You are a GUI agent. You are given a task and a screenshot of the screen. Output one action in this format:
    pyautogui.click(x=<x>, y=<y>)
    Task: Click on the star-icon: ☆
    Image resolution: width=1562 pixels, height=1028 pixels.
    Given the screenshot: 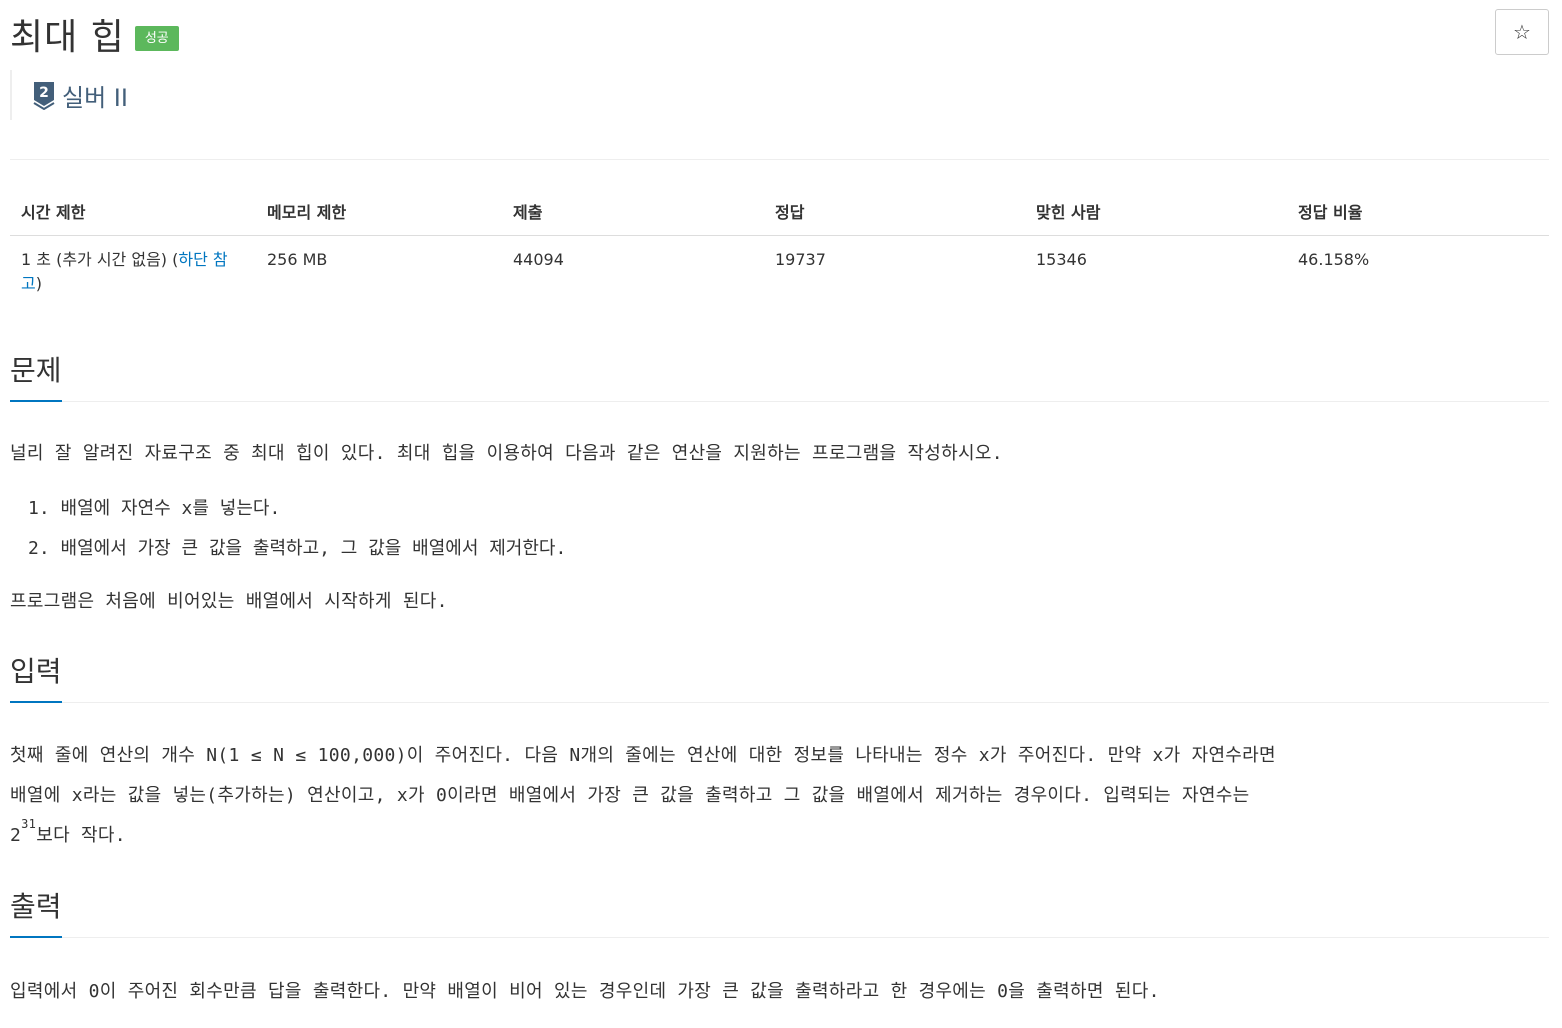 What is the action you would take?
    pyautogui.click(x=1522, y=32)
    